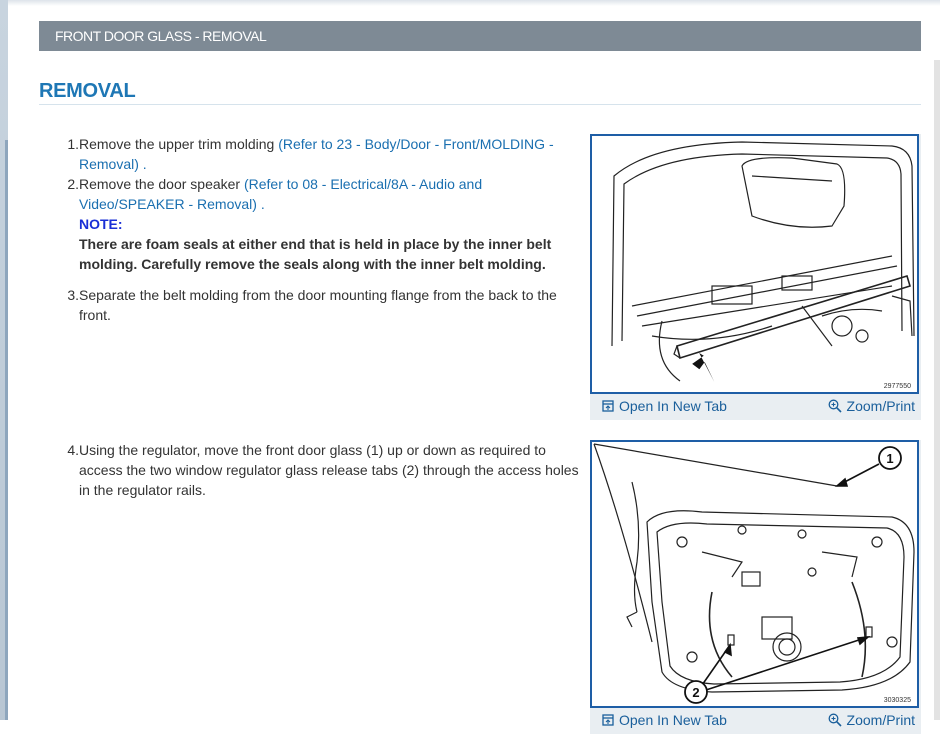 This screenshot has height=734, width=940. What do you see at coordinates (61, 470) in the screenshot?
I see `step-number: 4` at bounding box center [61, 470].